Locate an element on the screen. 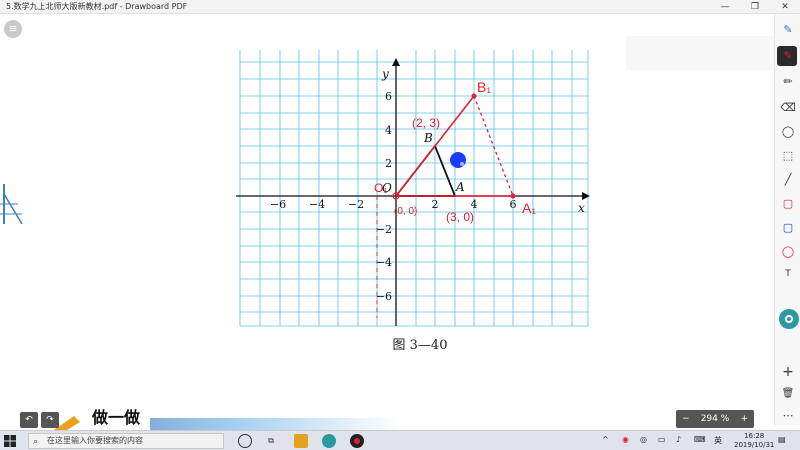  pen-cursor-icon is located at coordinates (458, 160).